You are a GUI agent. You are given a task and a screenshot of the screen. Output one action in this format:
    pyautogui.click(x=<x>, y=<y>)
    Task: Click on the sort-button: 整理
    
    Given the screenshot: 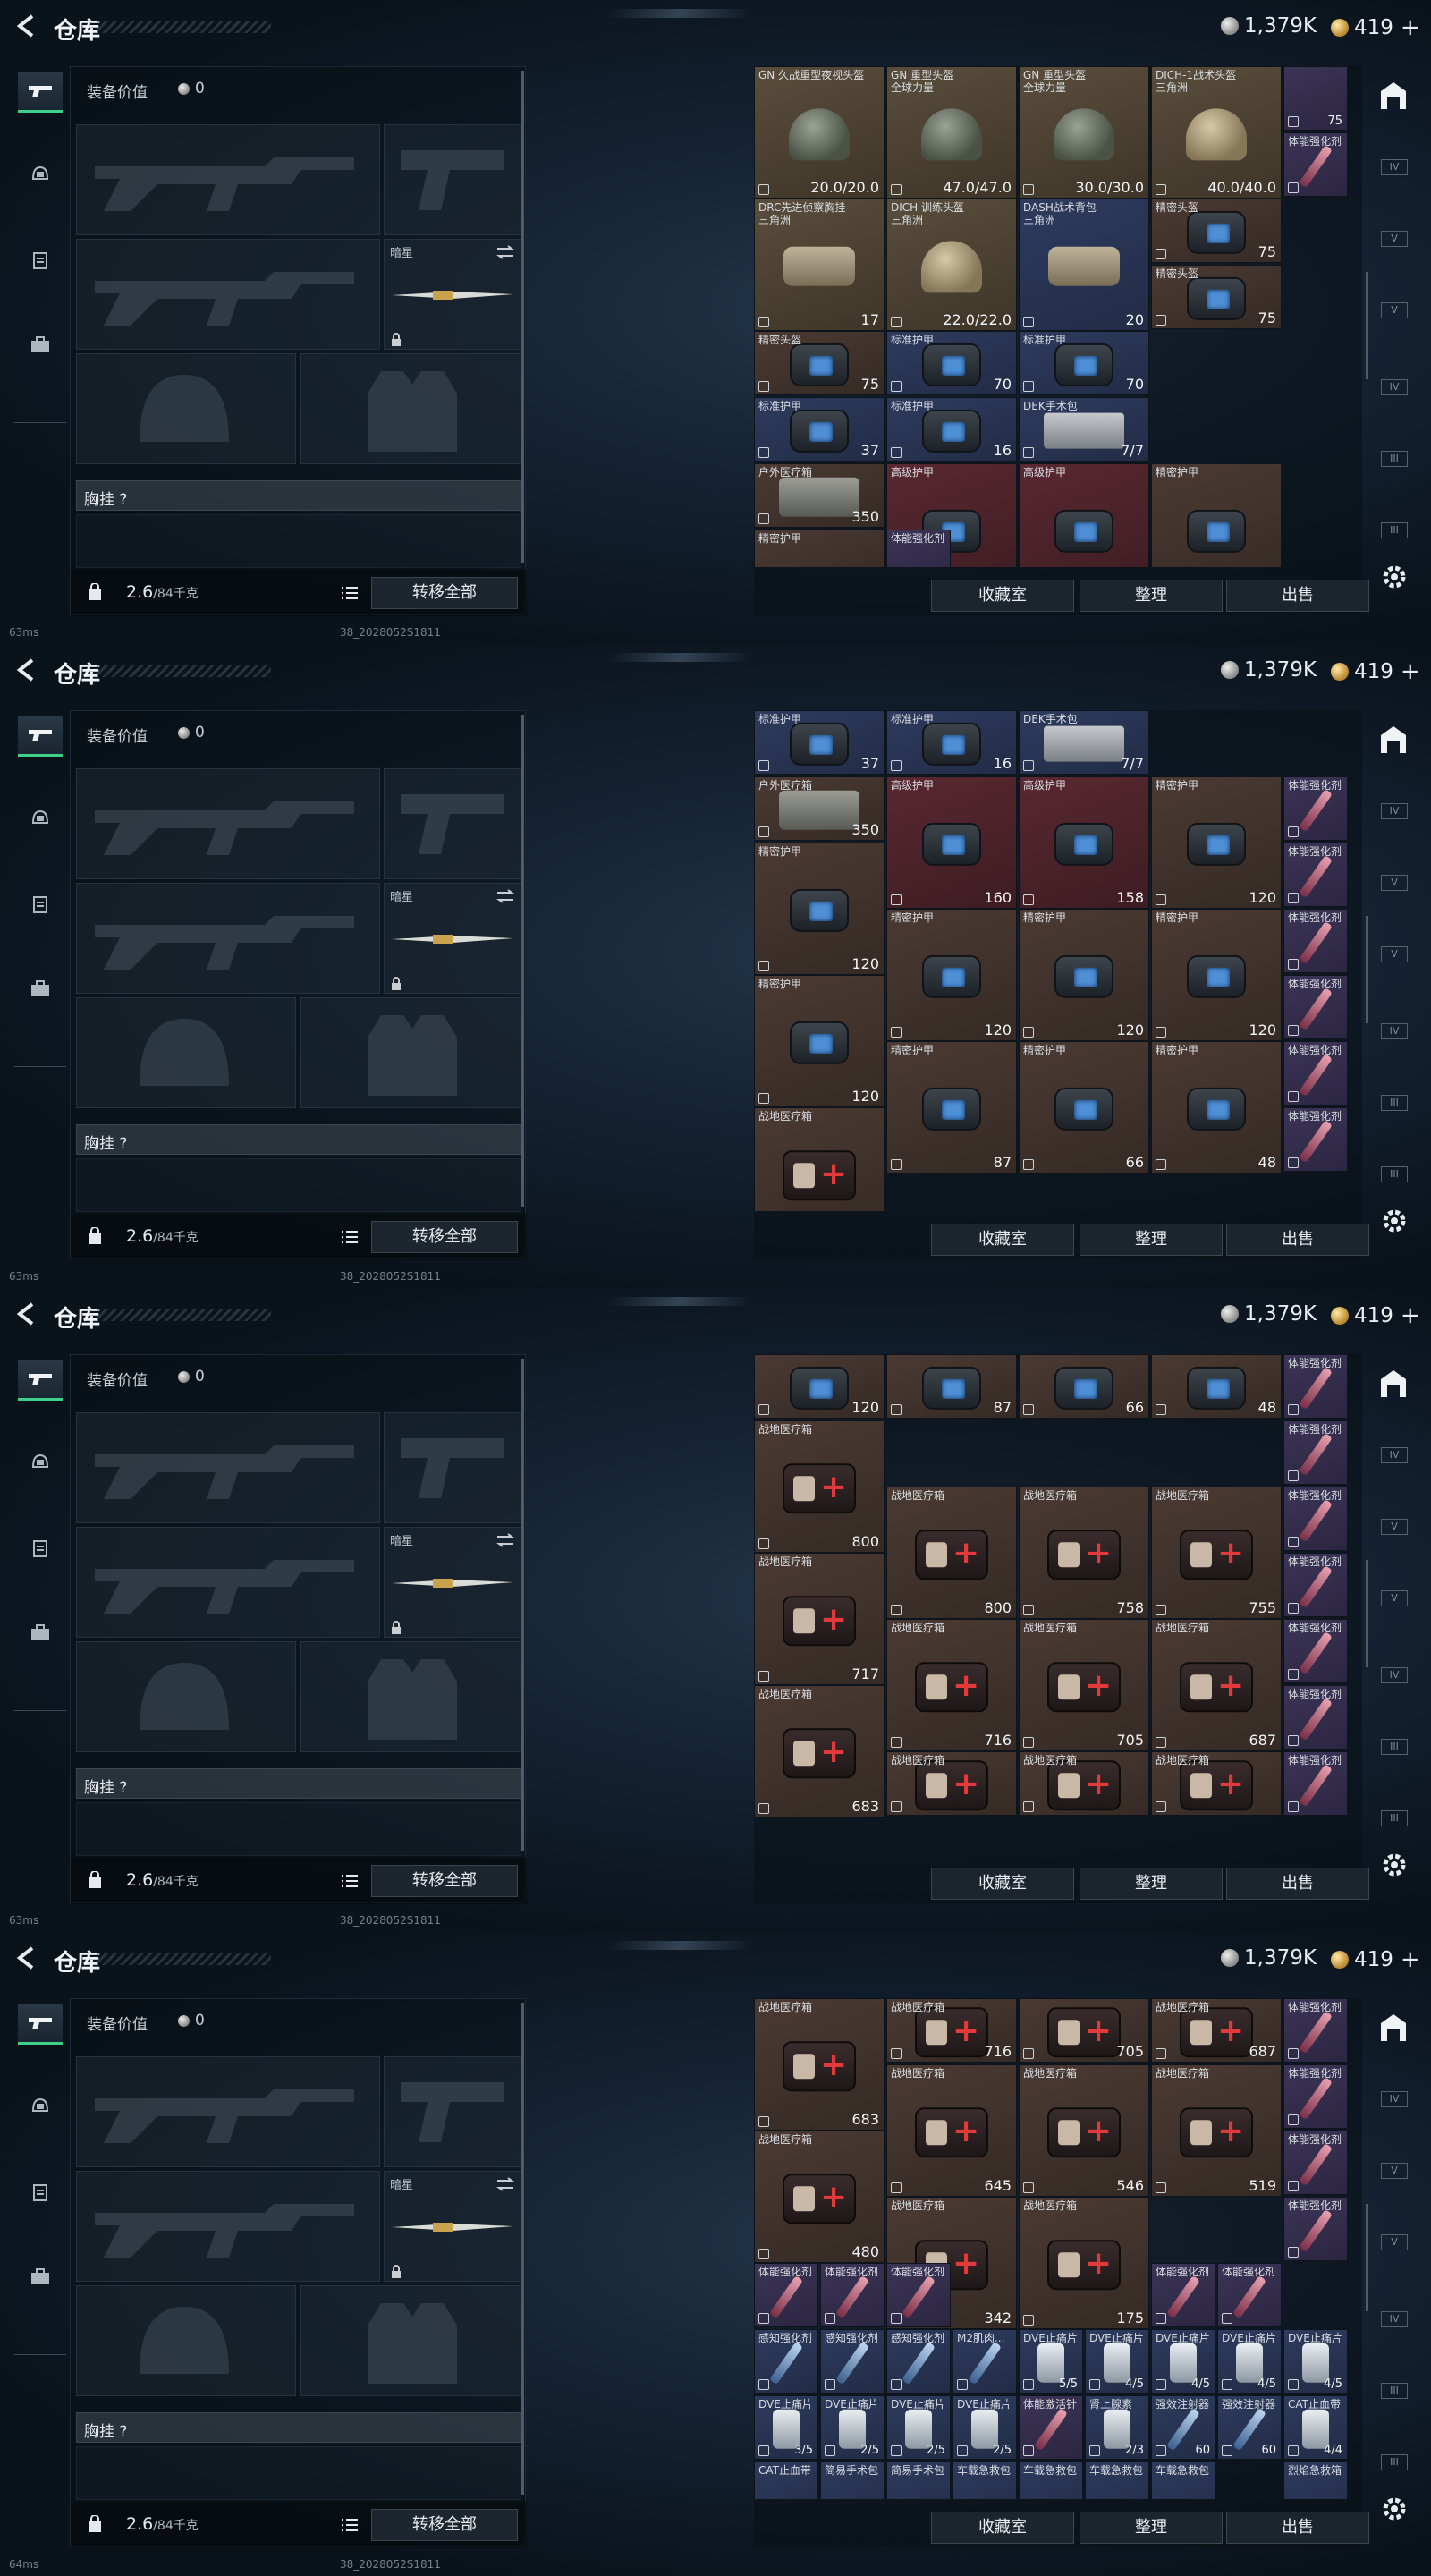 What is the action you would take?
    pyautogui.click(x=1151, y=2528)
    